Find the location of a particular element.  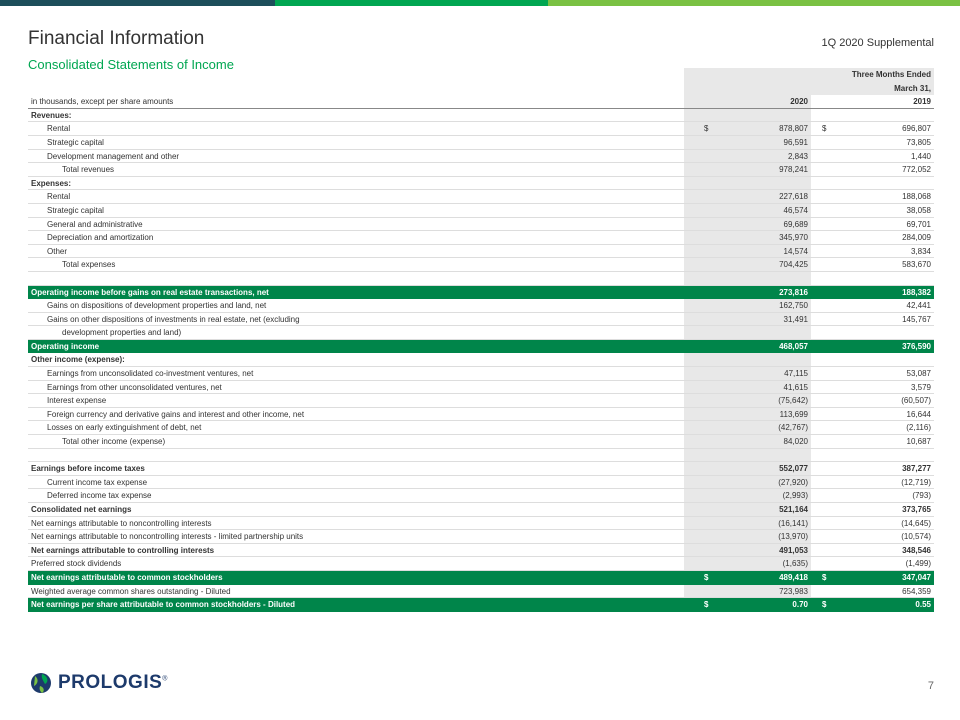

value-2020: 521,164 is located at coordinates (793, 509).